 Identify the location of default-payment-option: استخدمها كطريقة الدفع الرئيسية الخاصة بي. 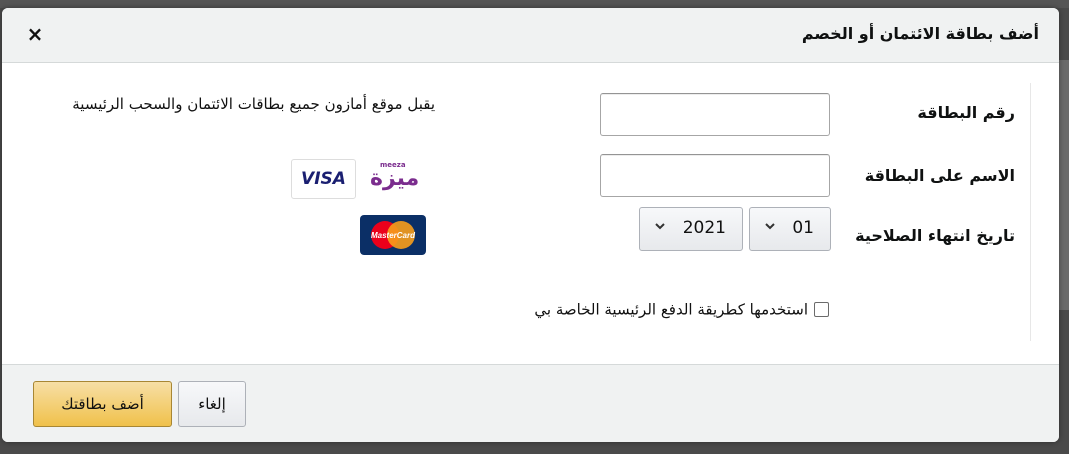
(681, 309).